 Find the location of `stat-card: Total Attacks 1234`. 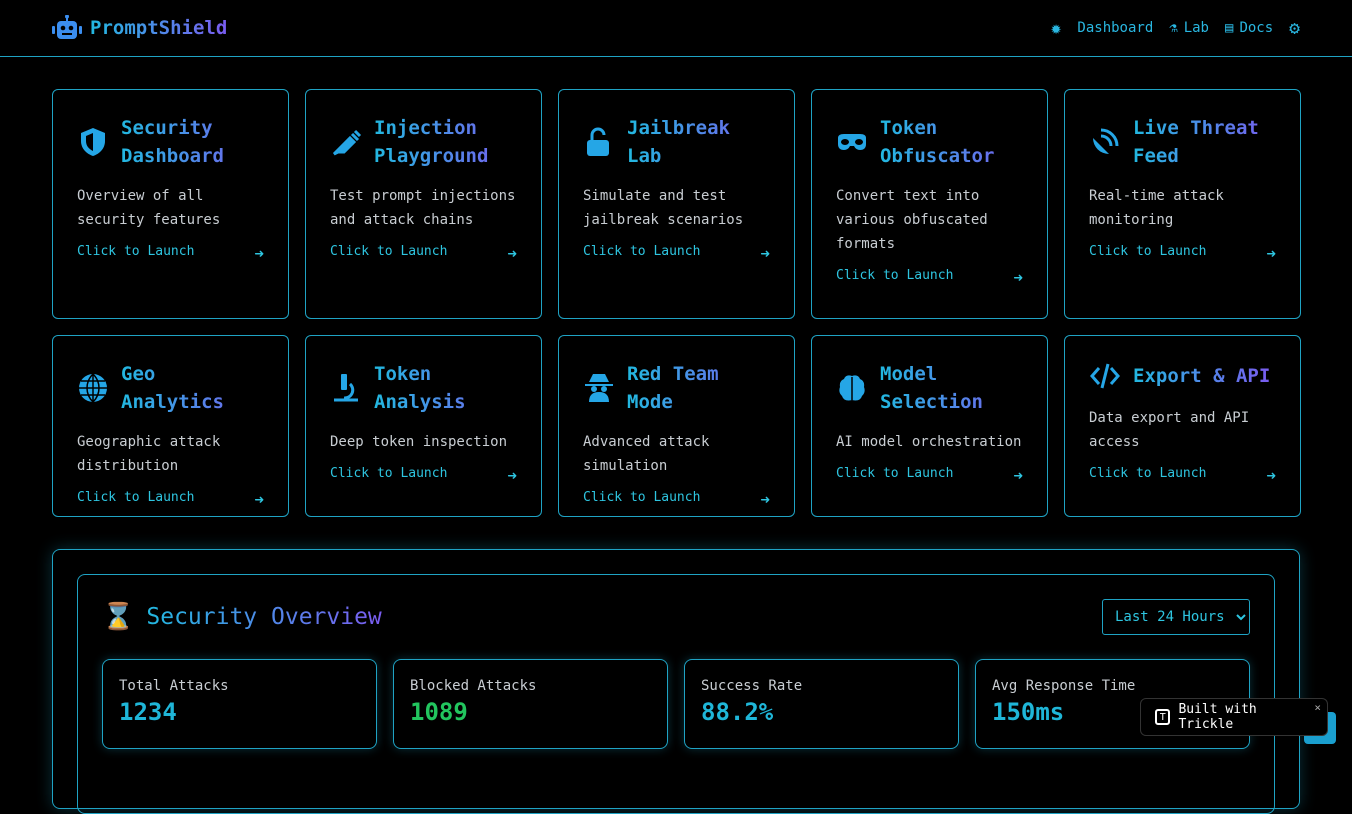

stat-card: Total Attacks 1234 is located at coordinates (239, 704).